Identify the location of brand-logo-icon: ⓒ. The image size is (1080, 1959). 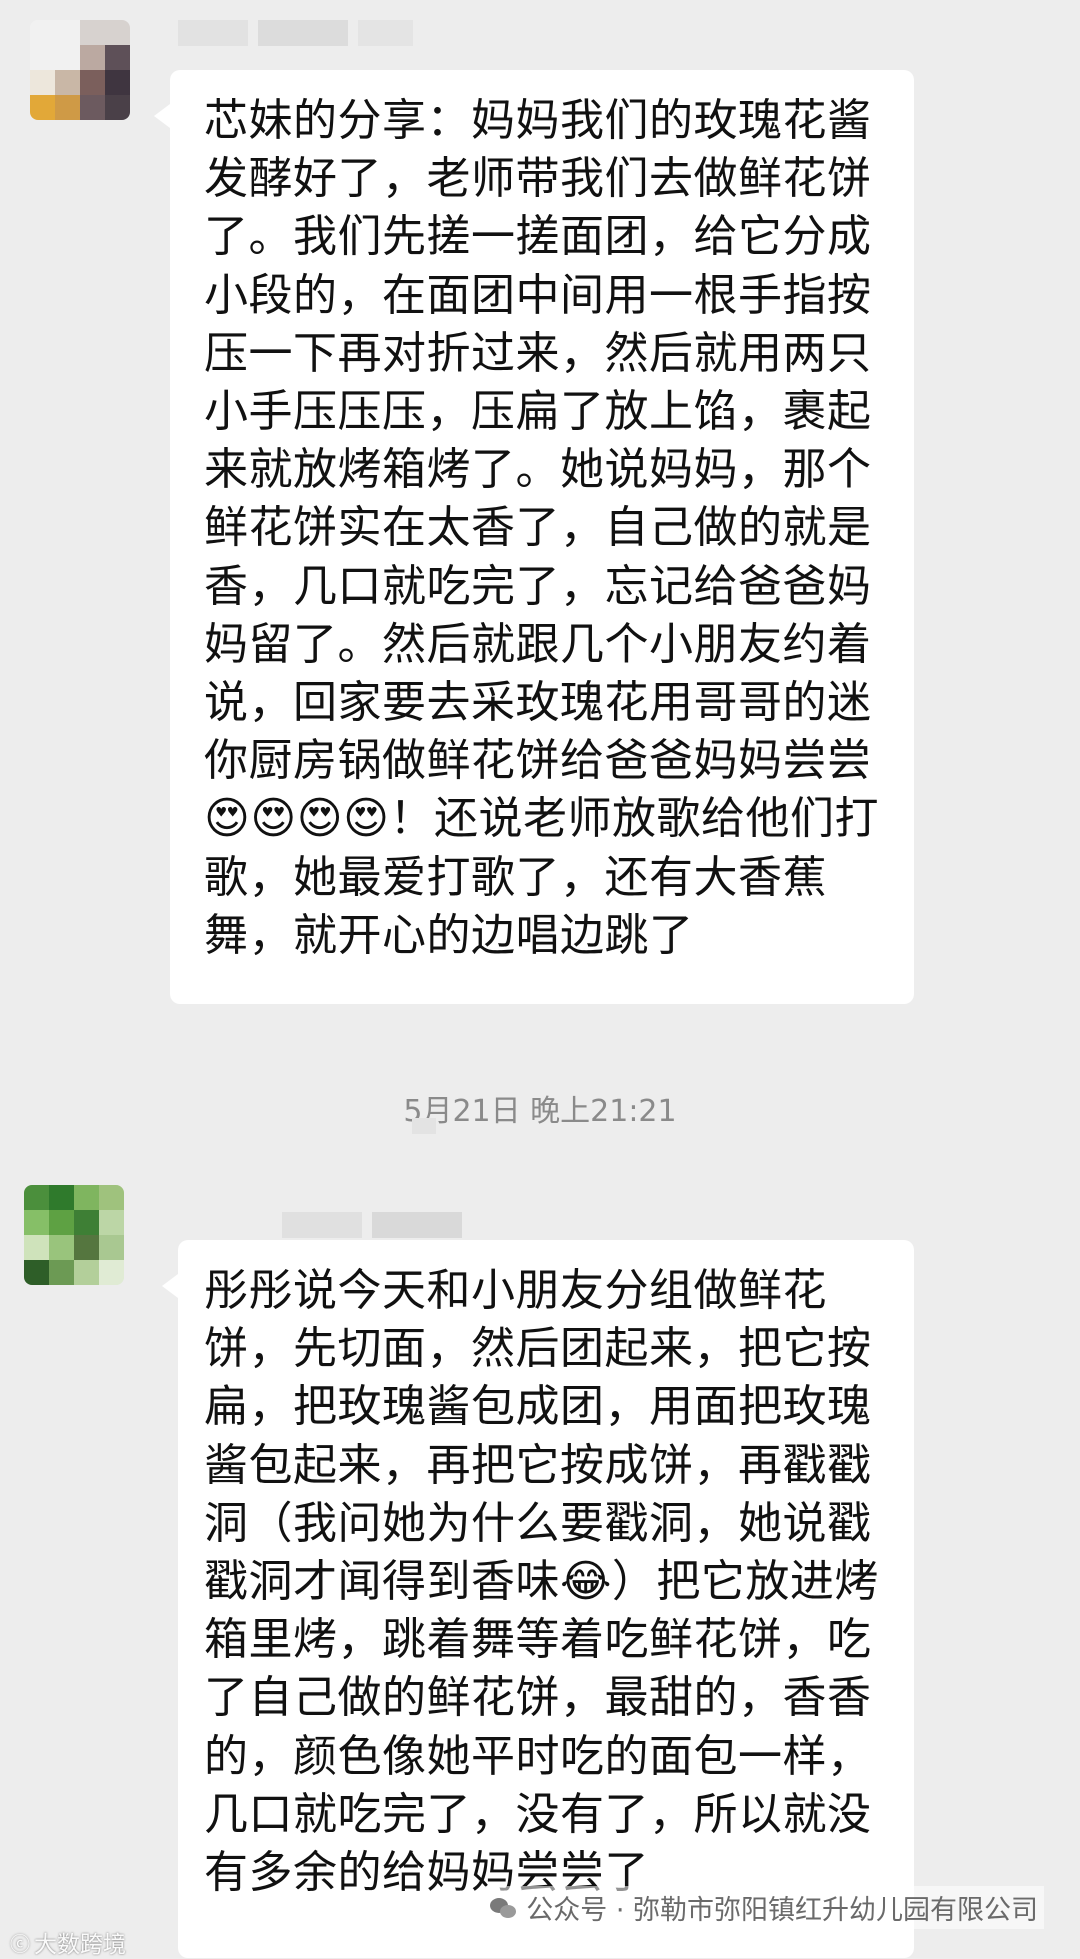
(20, 1943).